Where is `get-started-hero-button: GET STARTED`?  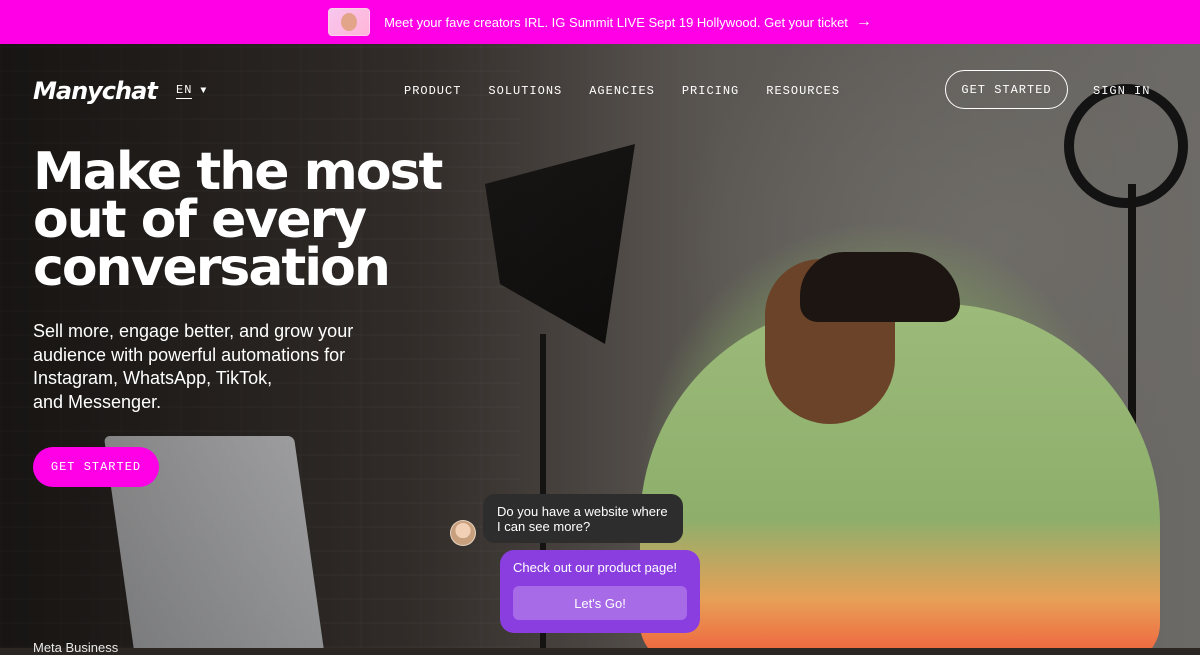
get-started-hero-button: GET STARTED is located at coordinates (96, 467).